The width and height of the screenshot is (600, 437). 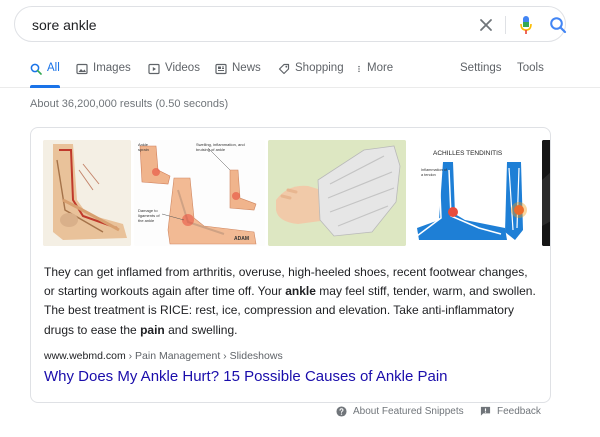 What do you see at coordinates (319, 68) in the screenshot?
I see `tab-label: Shopping` at bounding box center [319, 68].